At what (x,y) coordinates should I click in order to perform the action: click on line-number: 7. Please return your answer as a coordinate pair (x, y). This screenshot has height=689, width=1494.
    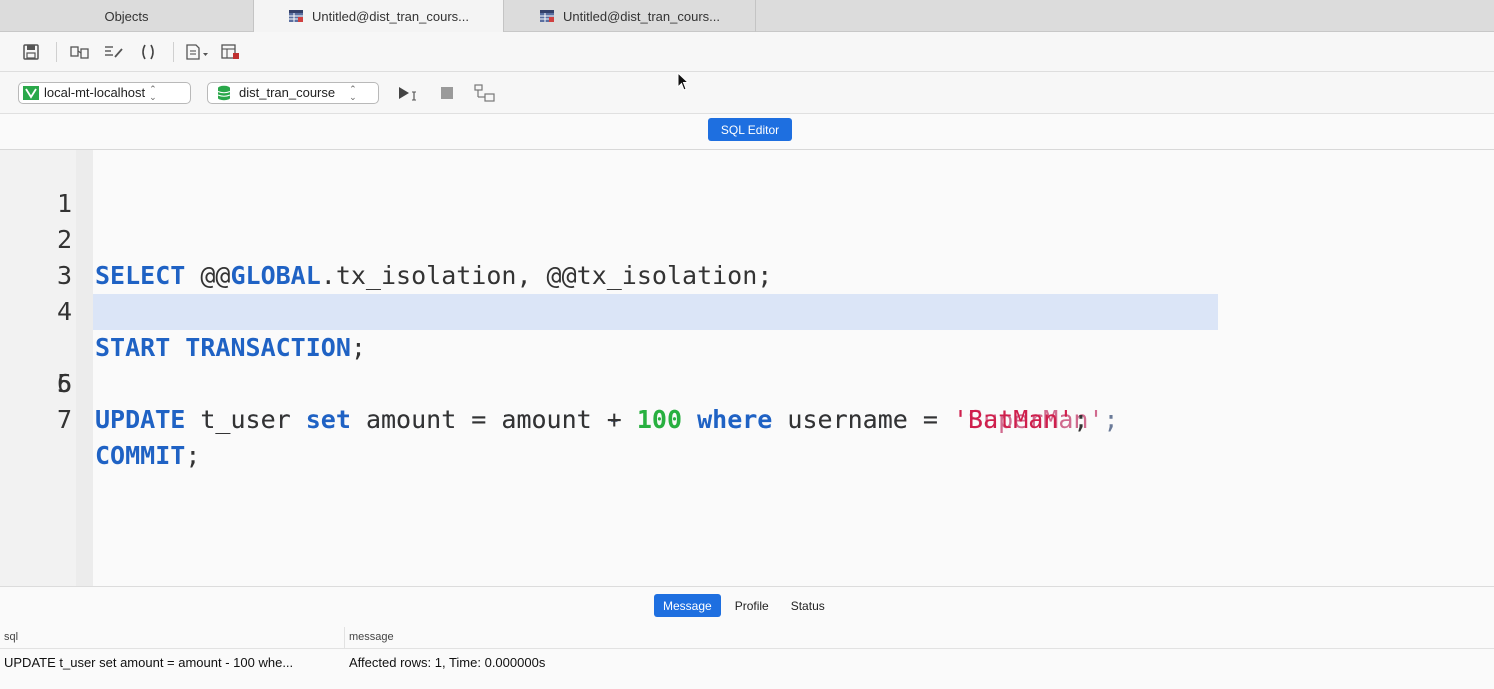
    Looking at the image, I should click on (64, 419).